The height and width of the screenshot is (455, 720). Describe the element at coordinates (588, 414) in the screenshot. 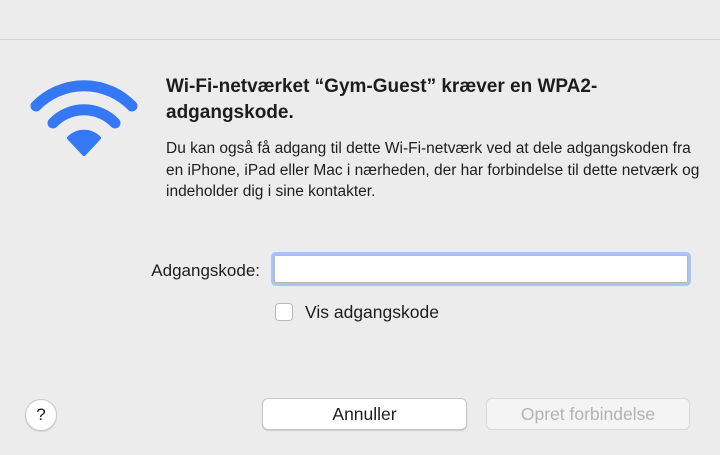

I see `connect-button: Opret forbindelse` at that location.